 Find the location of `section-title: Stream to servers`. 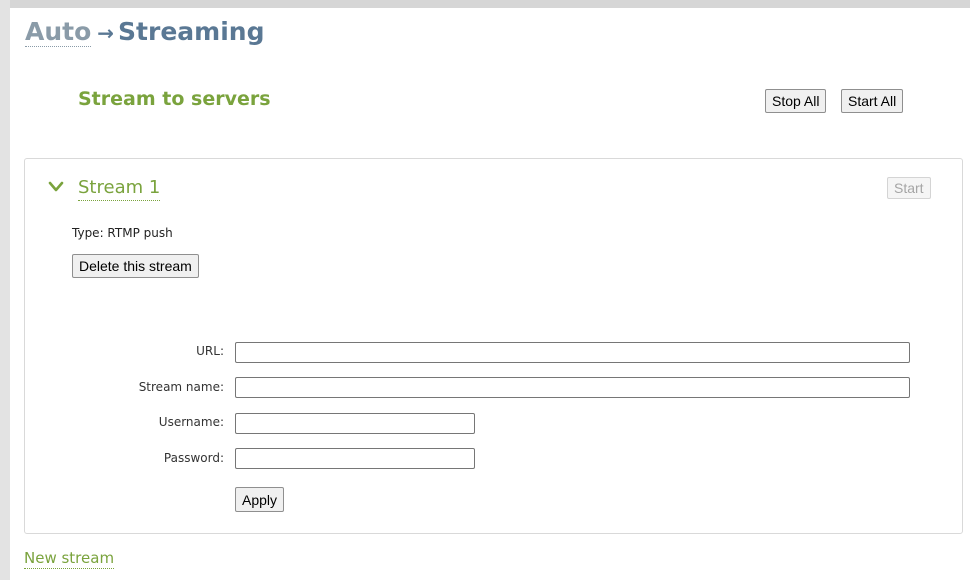

section-title: Stream to servers is located at coordinates (174, 99).